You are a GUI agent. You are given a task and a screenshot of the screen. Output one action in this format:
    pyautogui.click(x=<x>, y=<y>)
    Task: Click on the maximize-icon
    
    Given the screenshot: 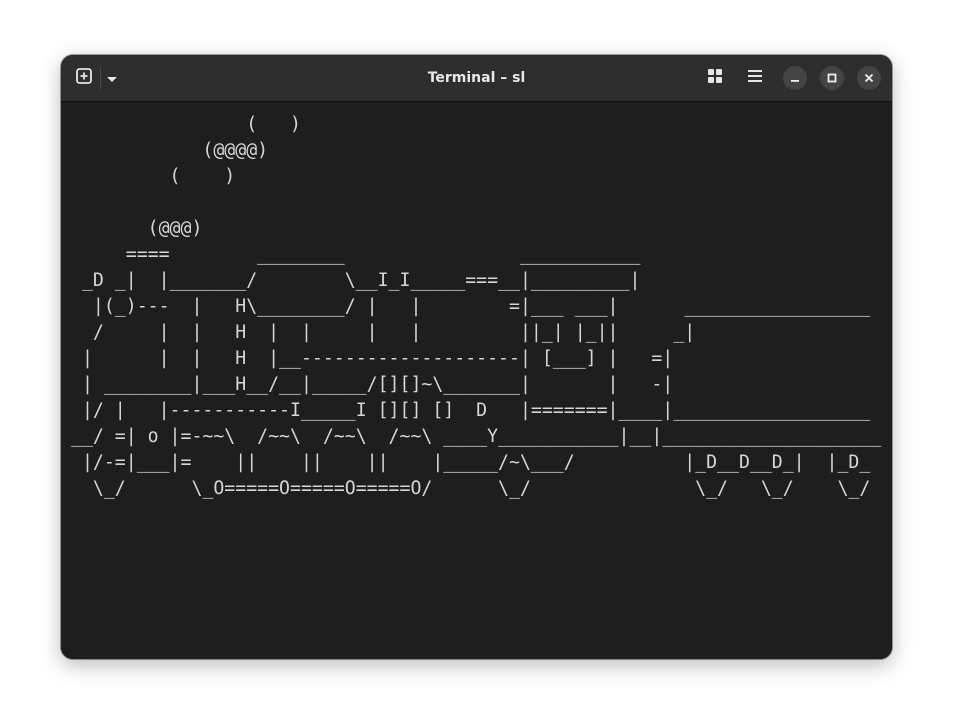 What is the action you would take?
    pyautogui.click(x=832, y=78)
    